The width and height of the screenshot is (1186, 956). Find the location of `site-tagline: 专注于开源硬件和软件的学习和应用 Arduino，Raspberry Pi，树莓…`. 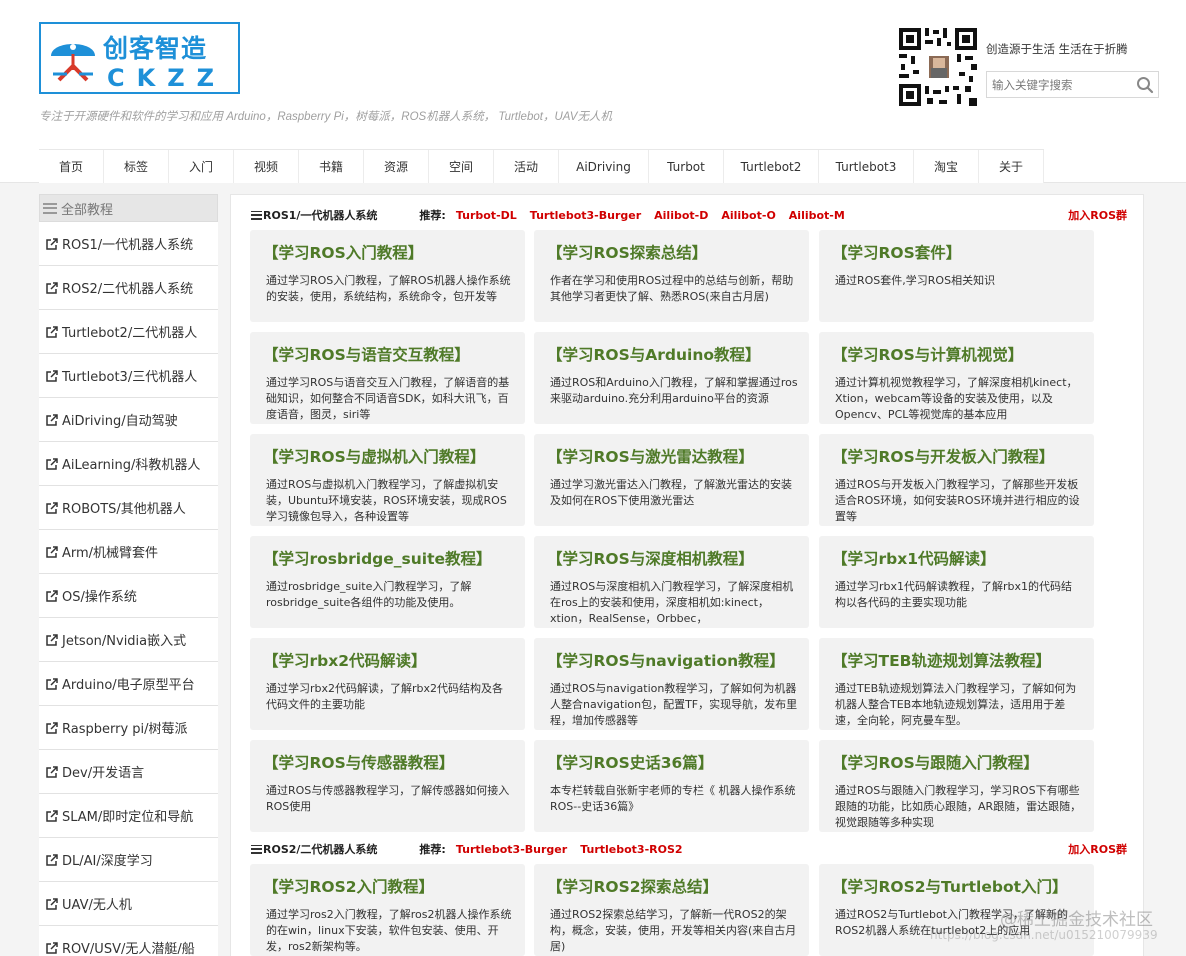

site-tagline: 专注于开源硬件和软件的学习和应用 Arduino，Raspberry Pi，树莓… is located at coordinates (325, 117).